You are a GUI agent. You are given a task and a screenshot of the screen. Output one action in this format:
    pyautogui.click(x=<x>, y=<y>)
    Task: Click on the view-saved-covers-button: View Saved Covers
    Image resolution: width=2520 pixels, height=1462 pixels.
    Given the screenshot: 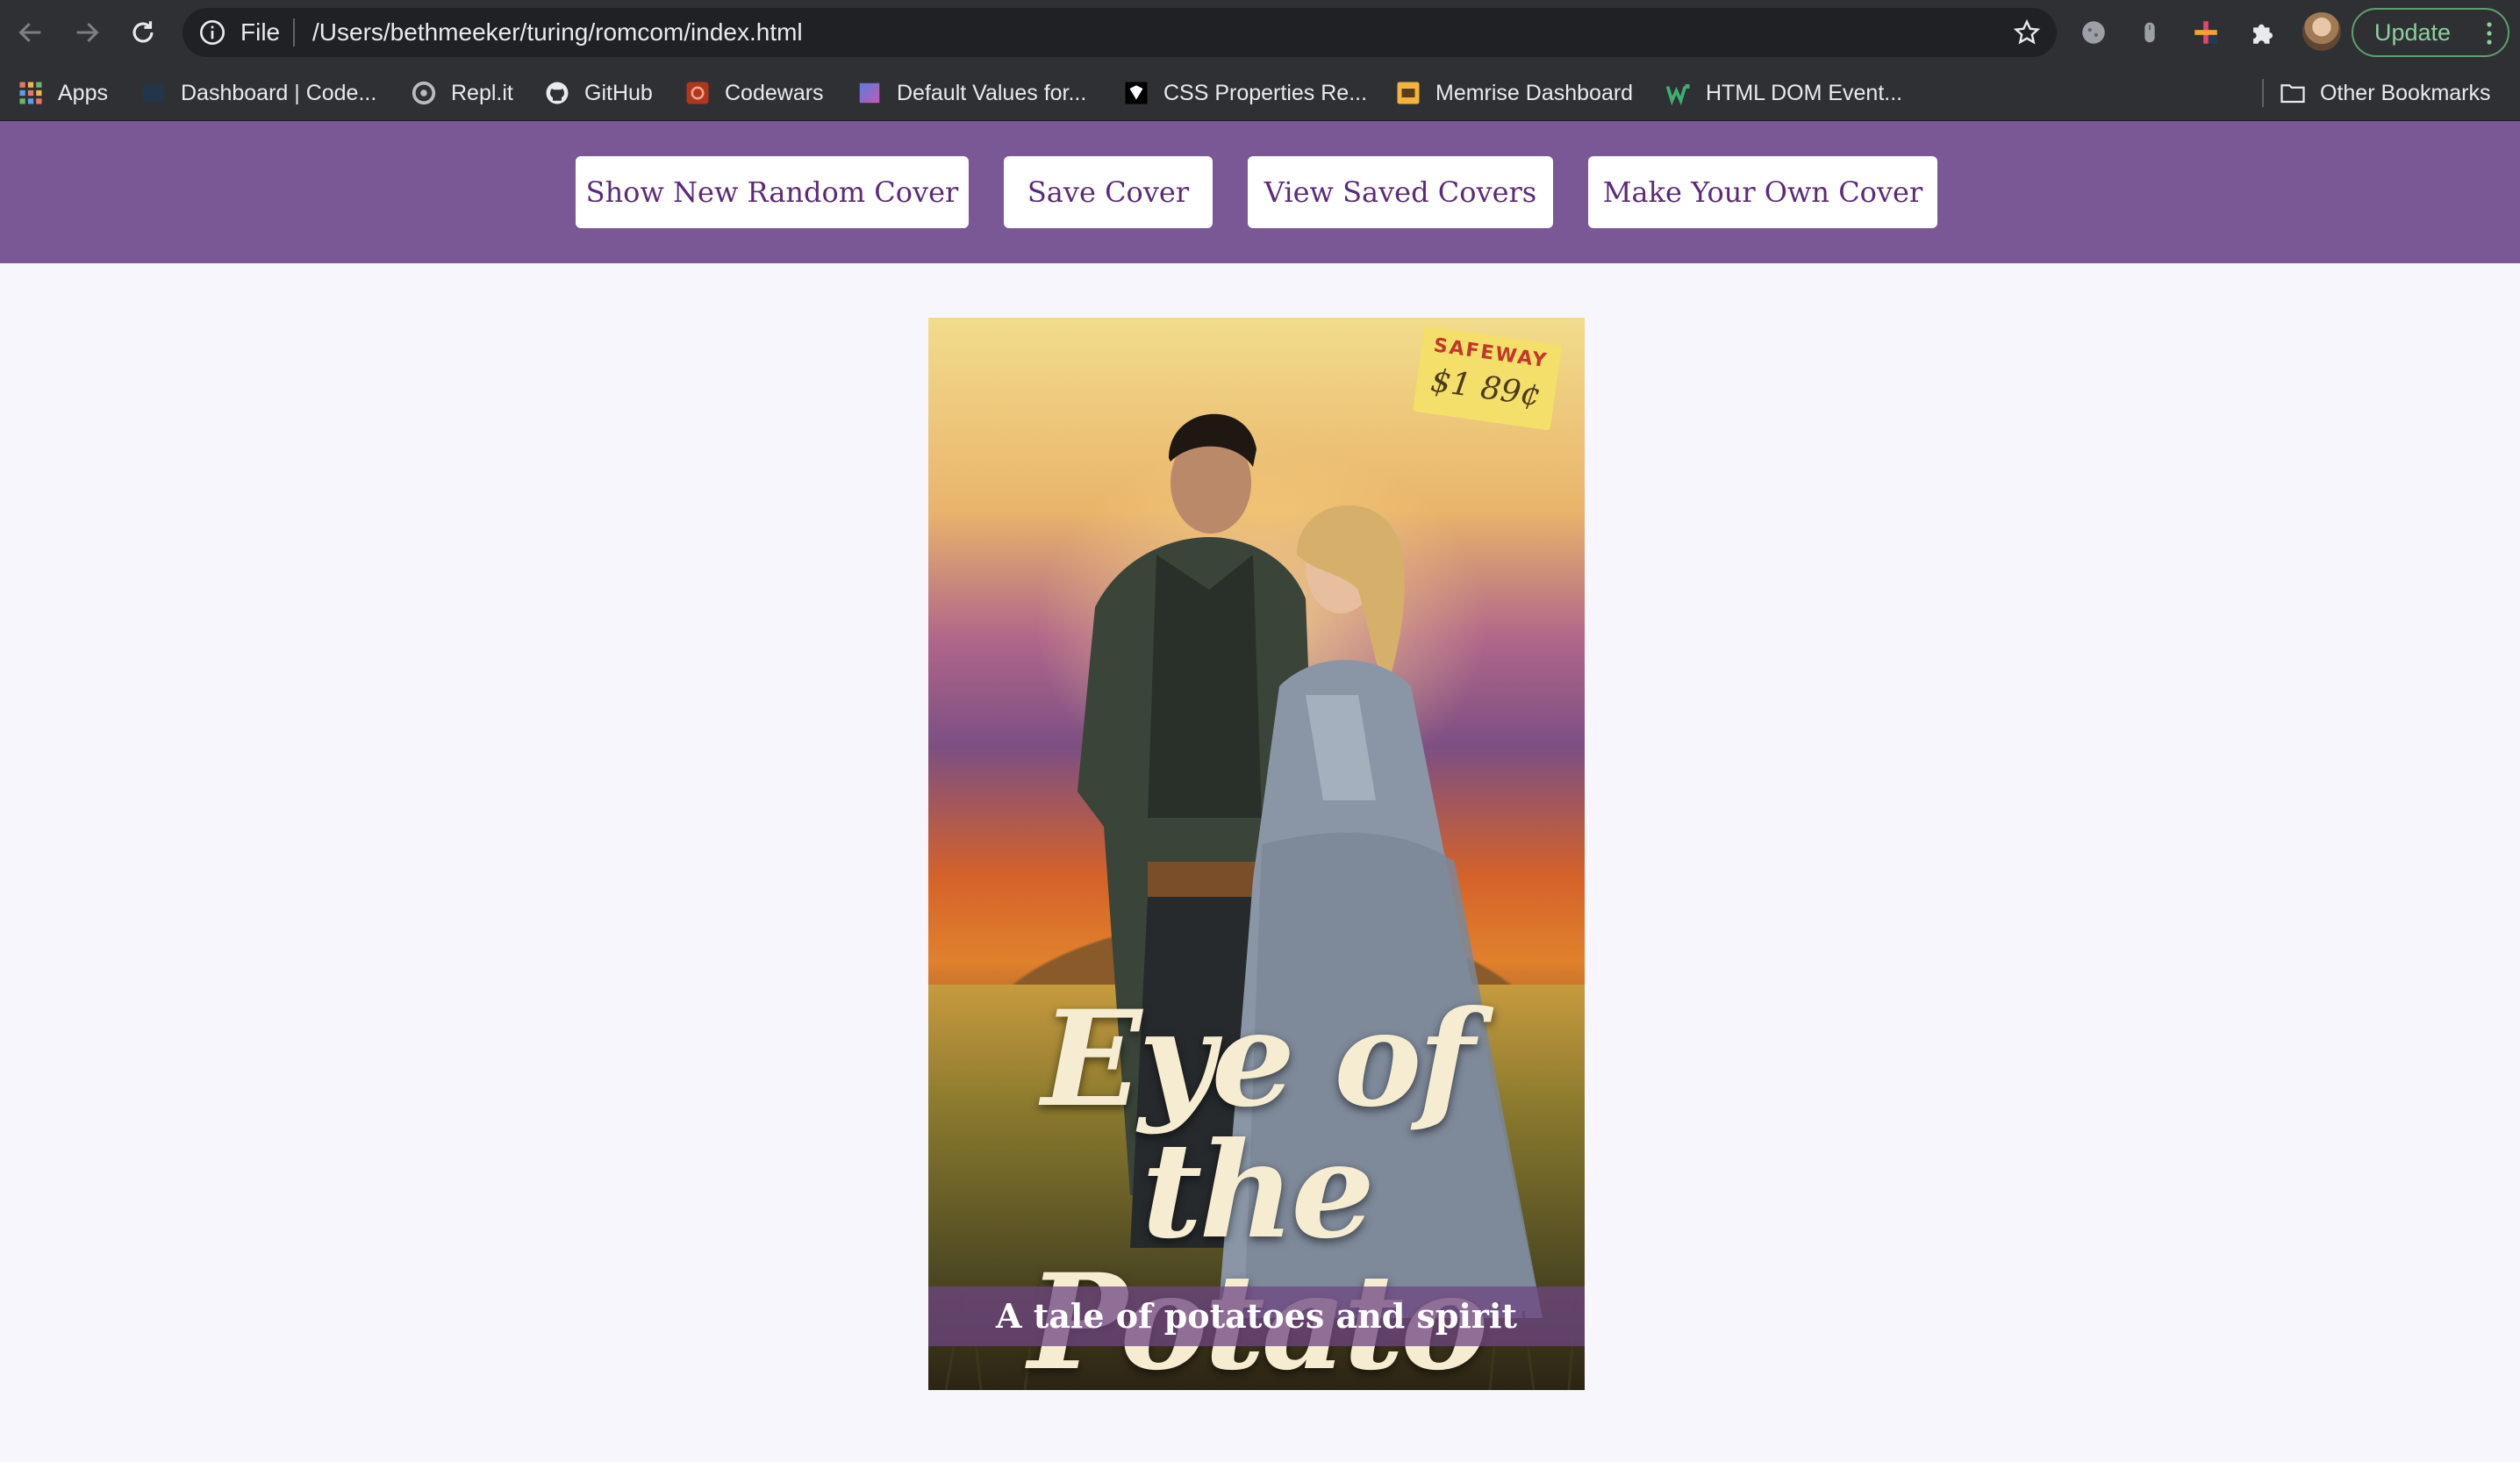 What is the action you would take?
    pyautogui.click(x=1400, y=192)
    